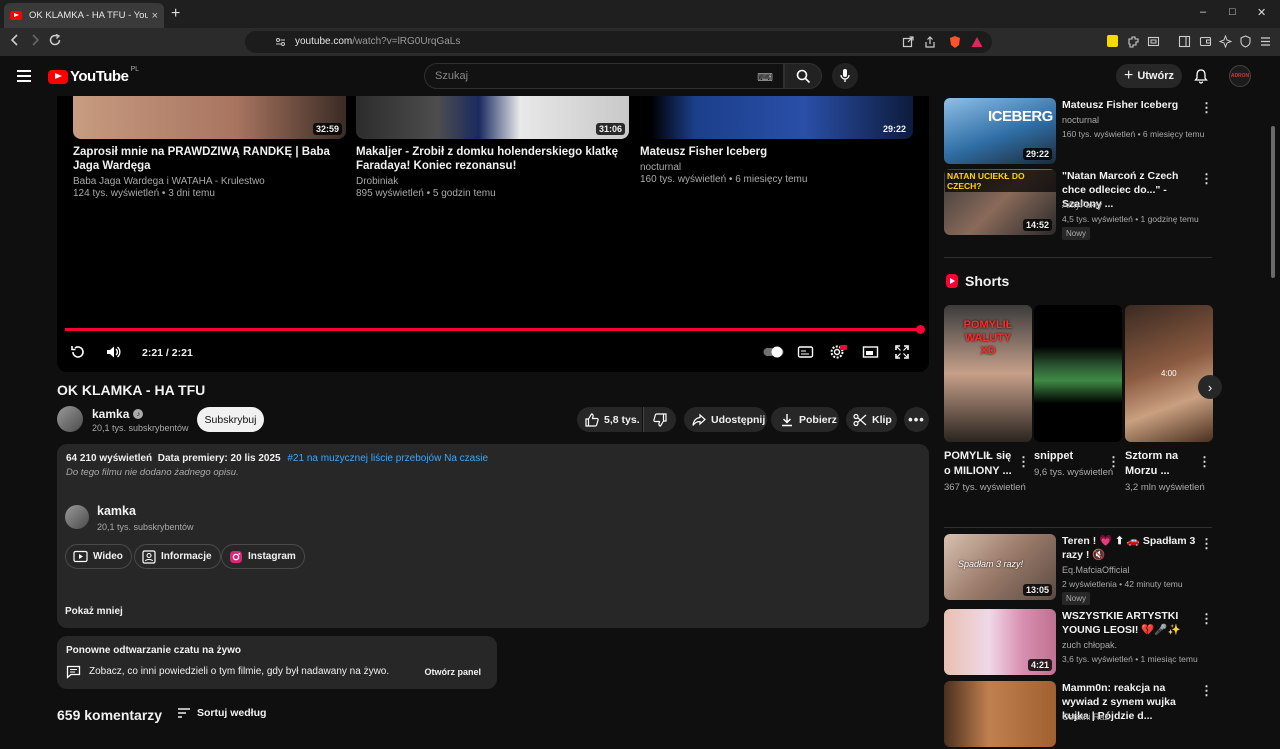 The image size is (1280, 749). I want to click on new-tab-button: +, so click(175, 14).